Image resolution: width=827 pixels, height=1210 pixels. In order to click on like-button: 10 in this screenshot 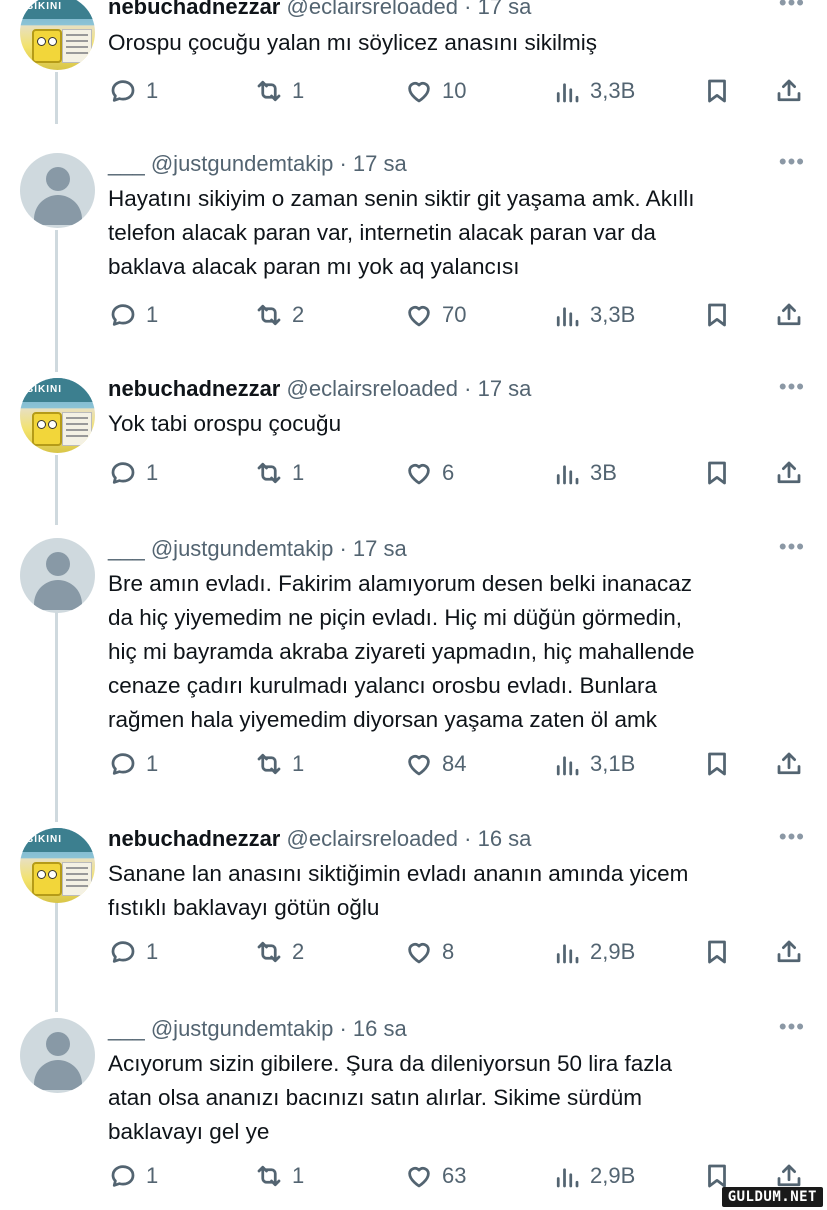, I will do `click(435, 91)`.